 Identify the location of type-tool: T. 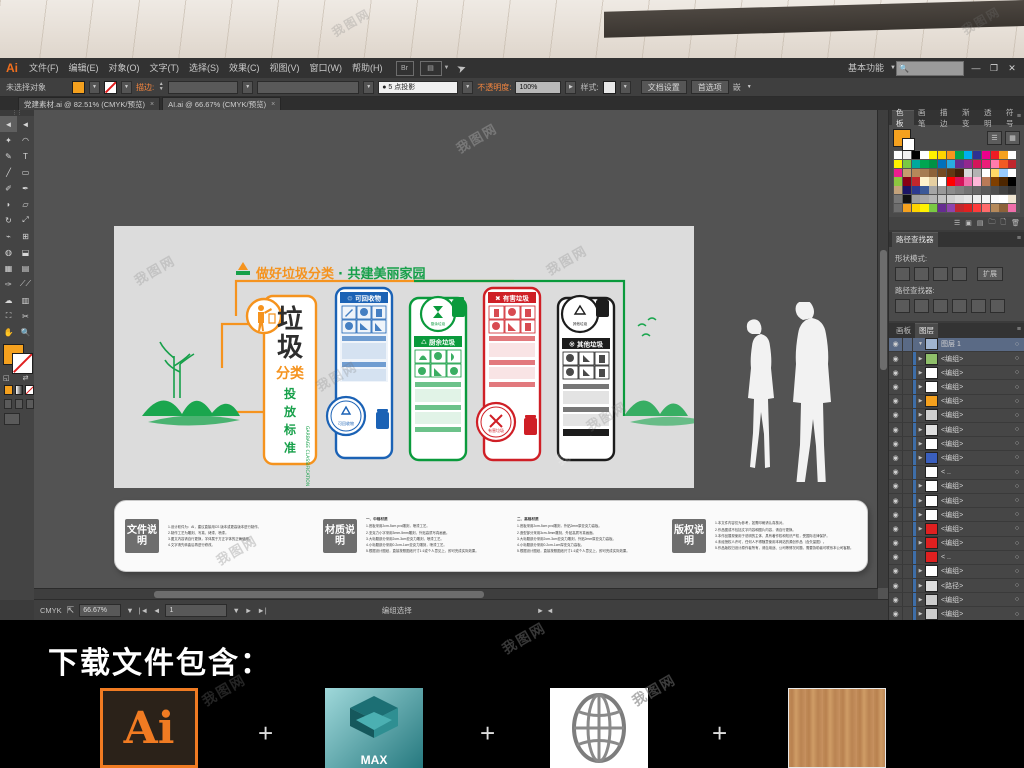
(25, 156).